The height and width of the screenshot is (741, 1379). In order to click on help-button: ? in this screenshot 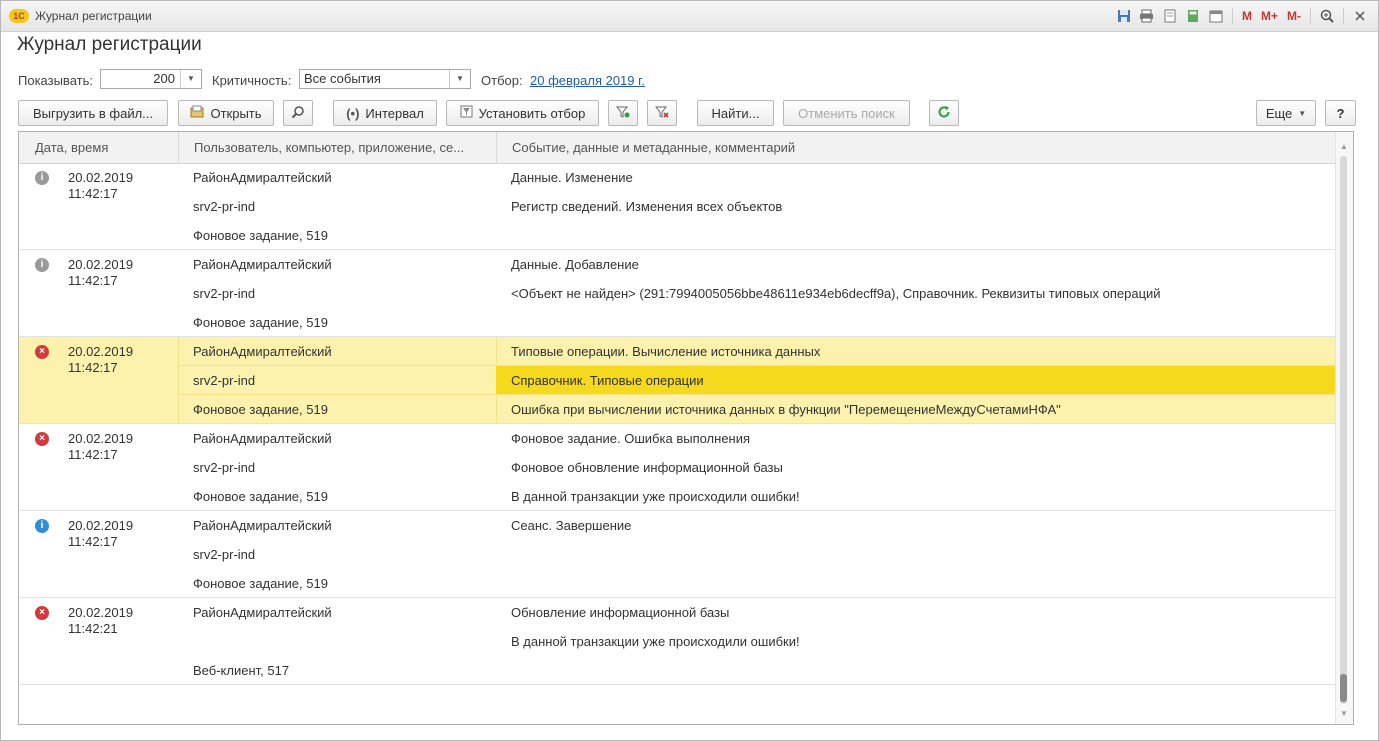, I will do `click(1340, 113)`.